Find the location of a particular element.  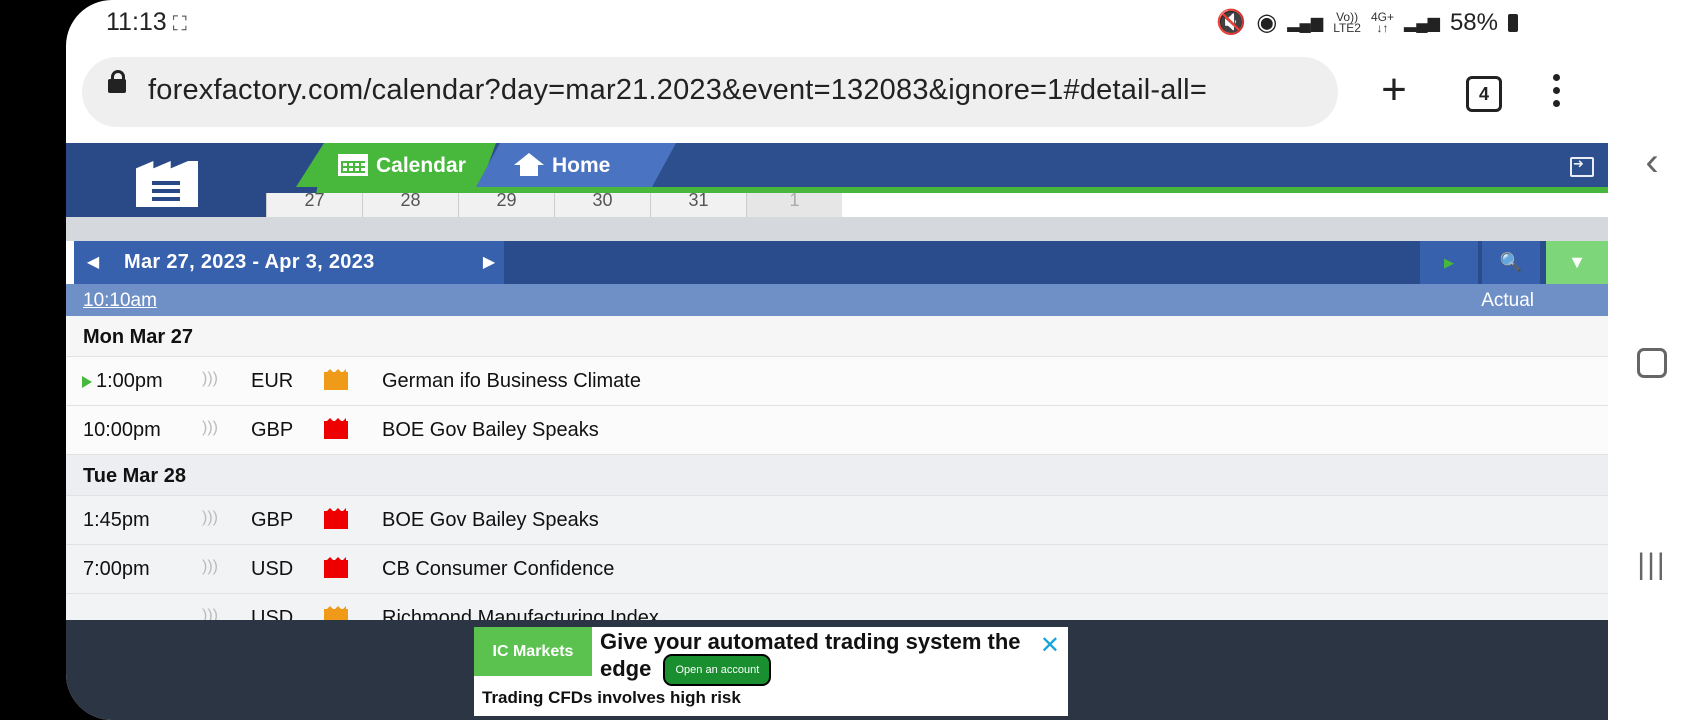

battery-level: 58% is located at coordinates (1473, 22).